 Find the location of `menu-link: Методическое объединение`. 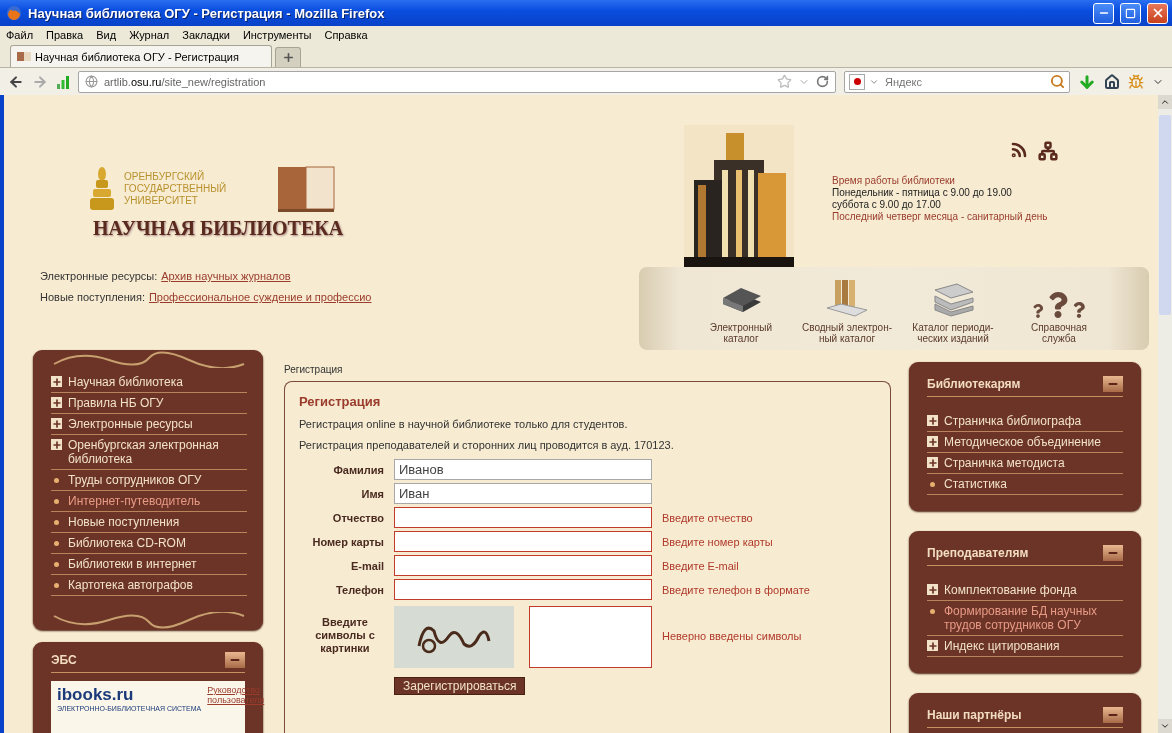

menu-link: Методическое объединение is located at coordinates (1025, 442).